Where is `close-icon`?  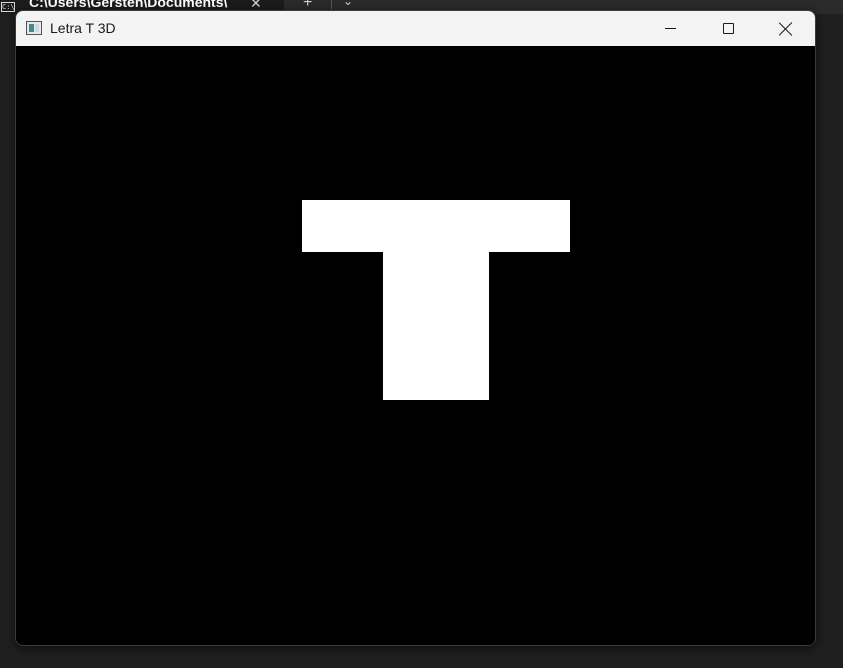
close-icon is located at coordinates (786, 29).